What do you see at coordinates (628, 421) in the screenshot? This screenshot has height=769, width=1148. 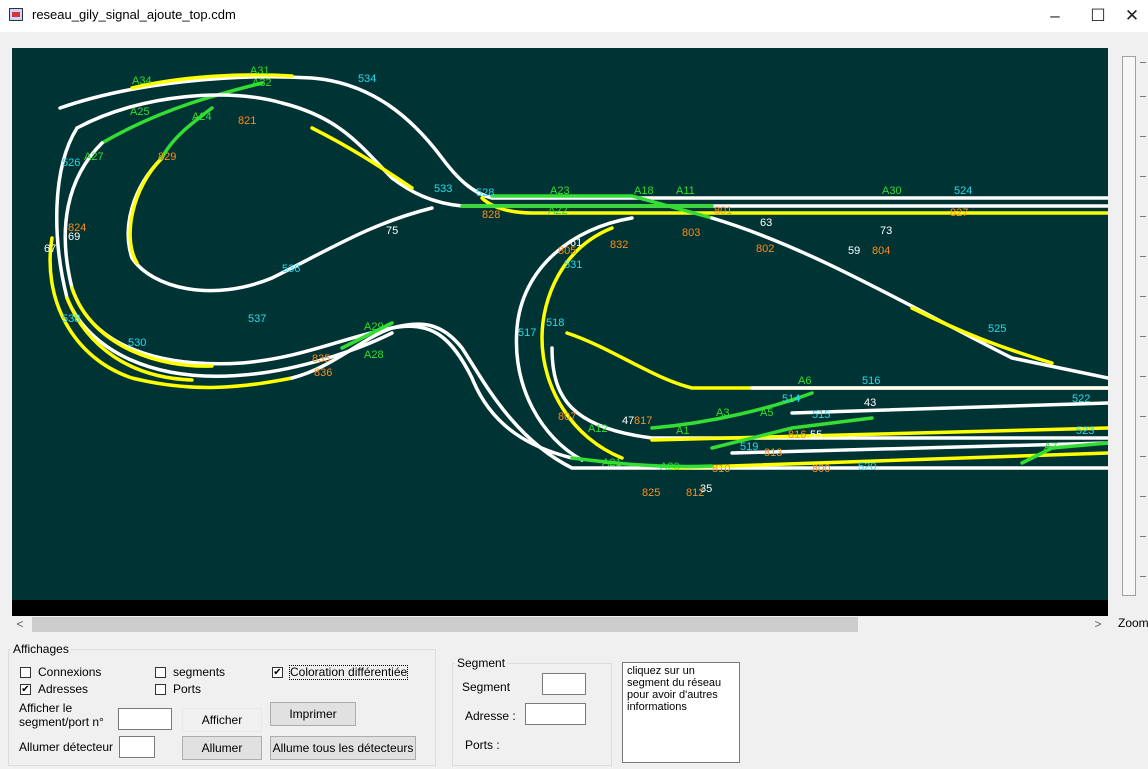 I see `track-number-label: 47` at bounding box center [628, 421].